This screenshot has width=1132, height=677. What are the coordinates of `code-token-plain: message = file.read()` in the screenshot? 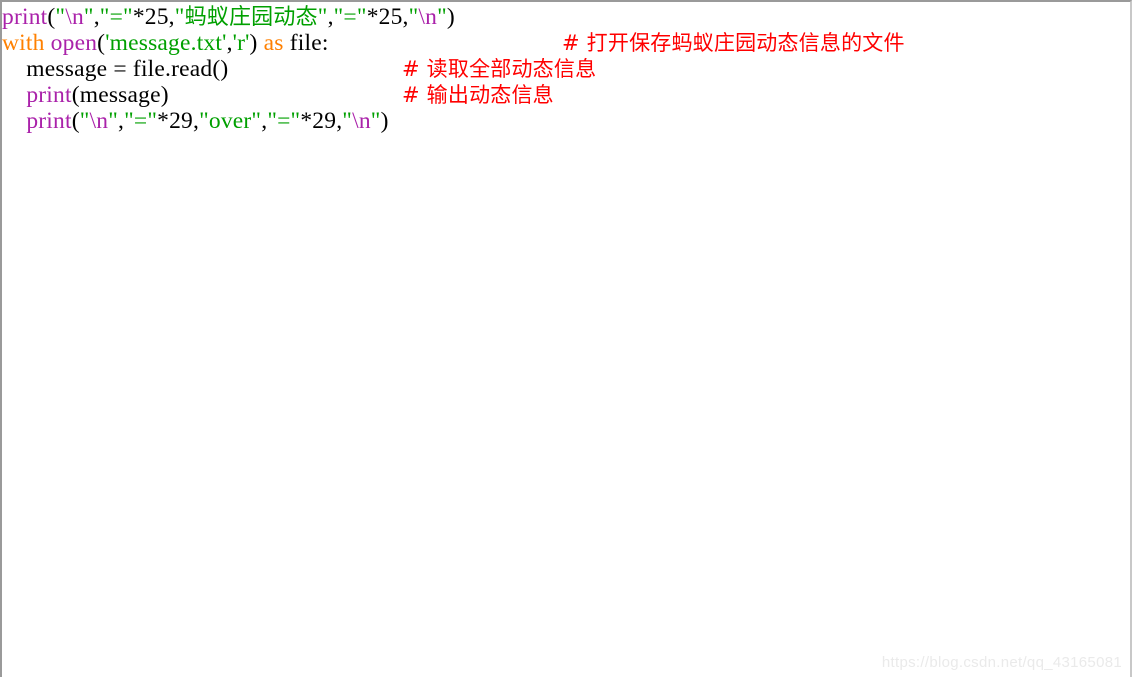 It's located at (115, 69).